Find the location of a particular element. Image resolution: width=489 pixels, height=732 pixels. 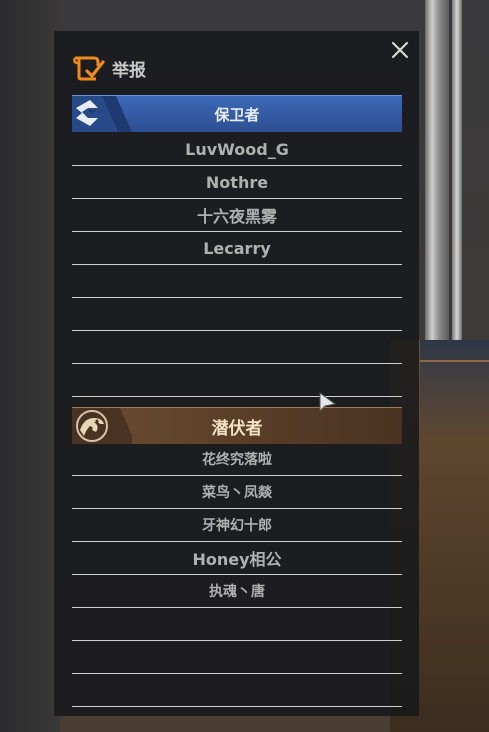

report-flag-icon is located at coordinates (89, 68).